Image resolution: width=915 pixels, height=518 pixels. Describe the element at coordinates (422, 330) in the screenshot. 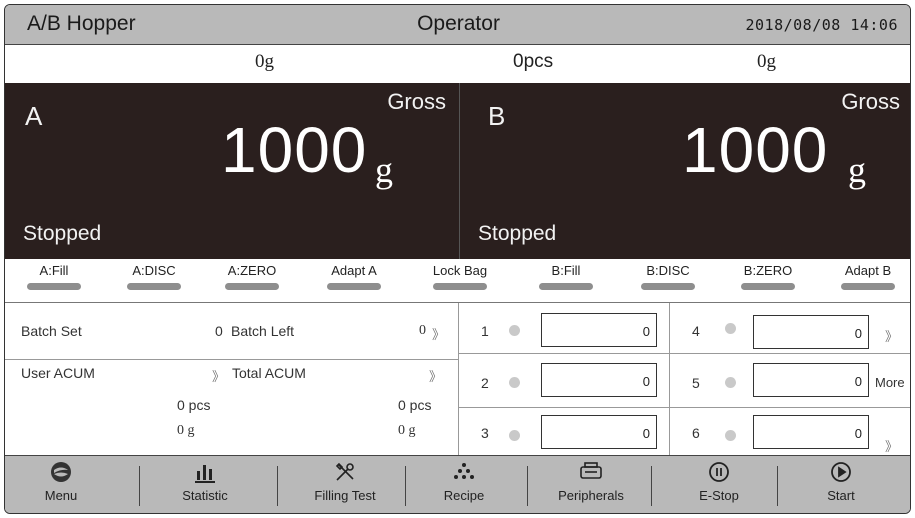

I see `batch-left-value: 0` at that location.